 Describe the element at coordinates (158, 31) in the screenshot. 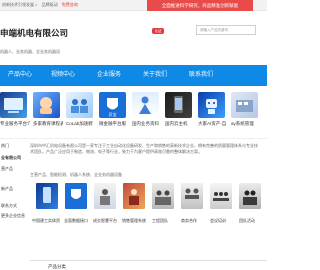

I see `verified-badge: 认证` at that location.